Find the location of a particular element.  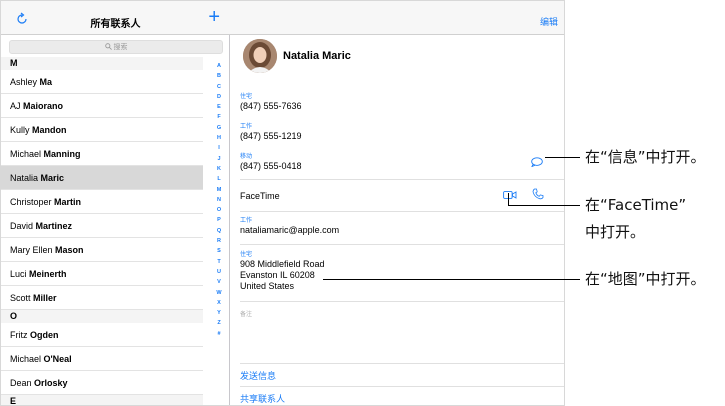

contact-last-name: Maric is located at coordinates (52, 178).